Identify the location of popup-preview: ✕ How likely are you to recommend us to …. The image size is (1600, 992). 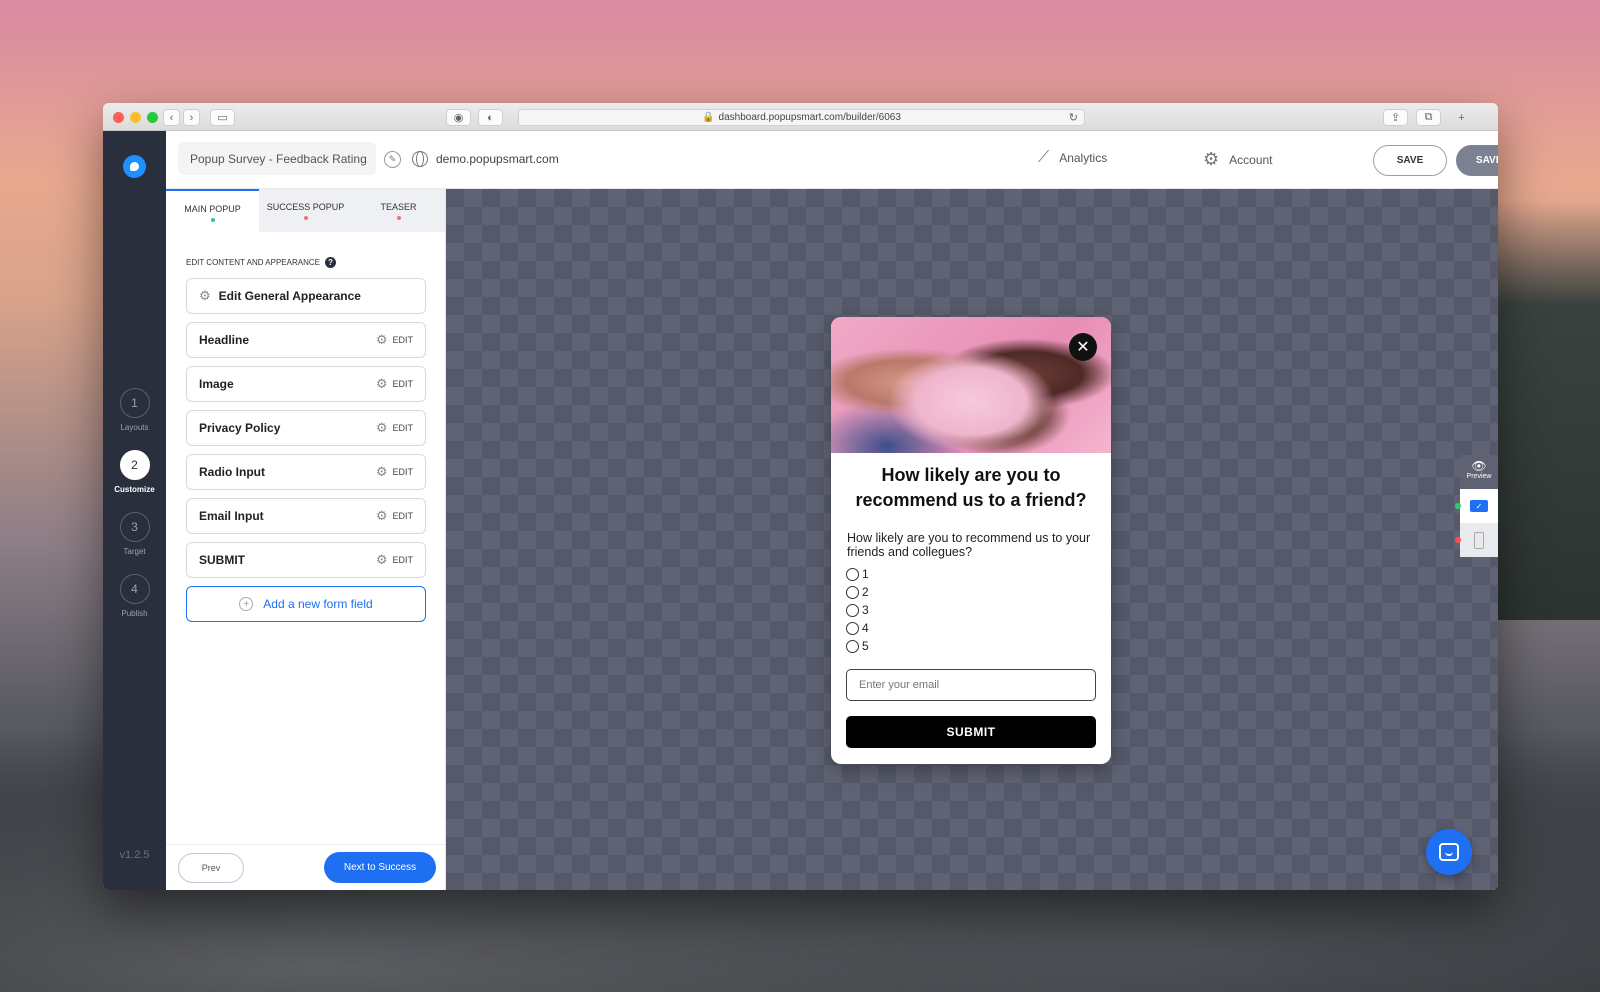
(971, 540).